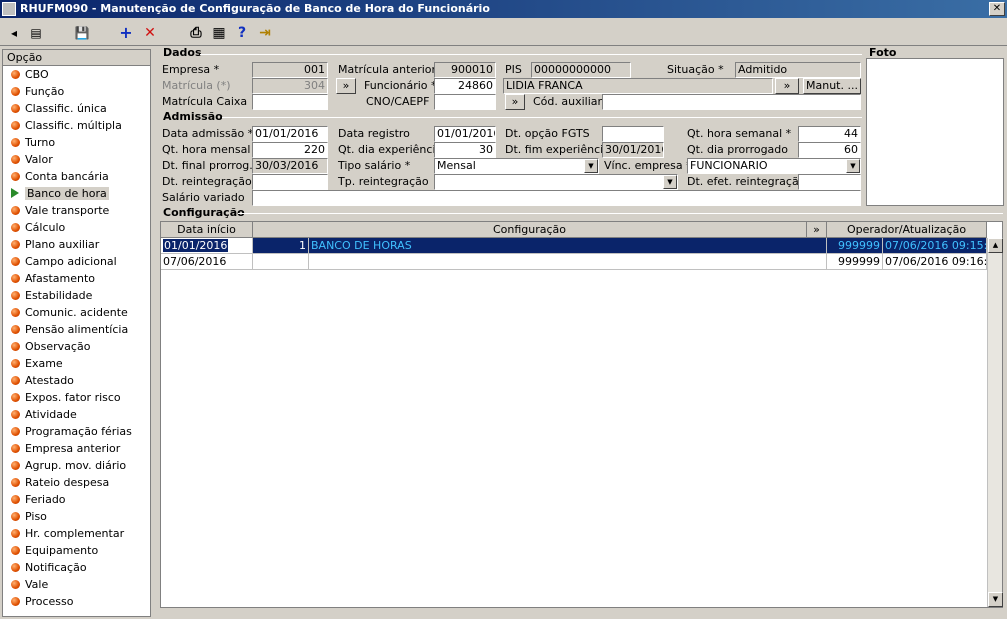 This screenshot has height=619, width=1007. Describe the element at coordinates (76, 261) in the screenshot. I see `option-item: Campo adicional` at that location.